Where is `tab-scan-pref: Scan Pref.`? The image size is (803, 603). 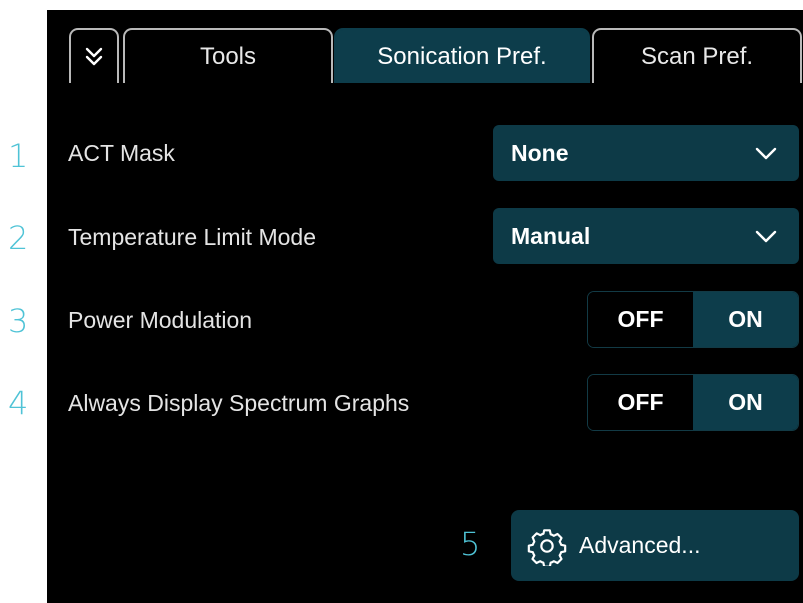 tab-scan-pref: Scan Pref. is located at coordinates (697, 55).